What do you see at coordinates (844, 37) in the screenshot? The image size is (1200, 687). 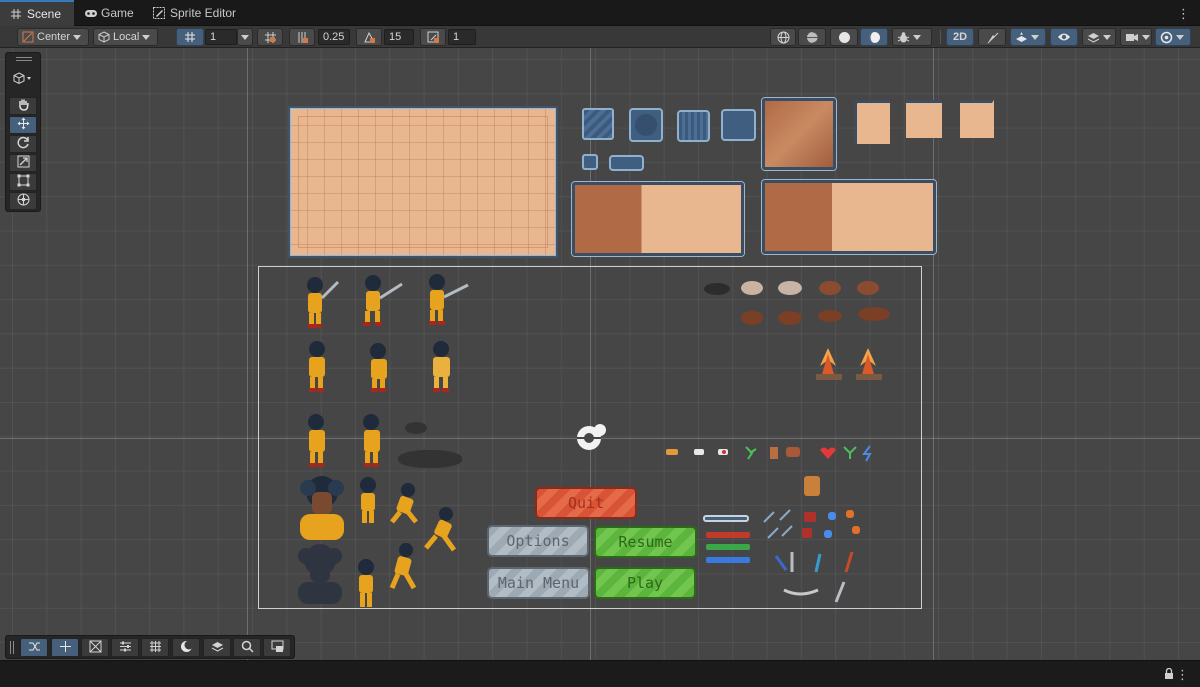 I see `shaded-button` at bounding box center [844, 37].